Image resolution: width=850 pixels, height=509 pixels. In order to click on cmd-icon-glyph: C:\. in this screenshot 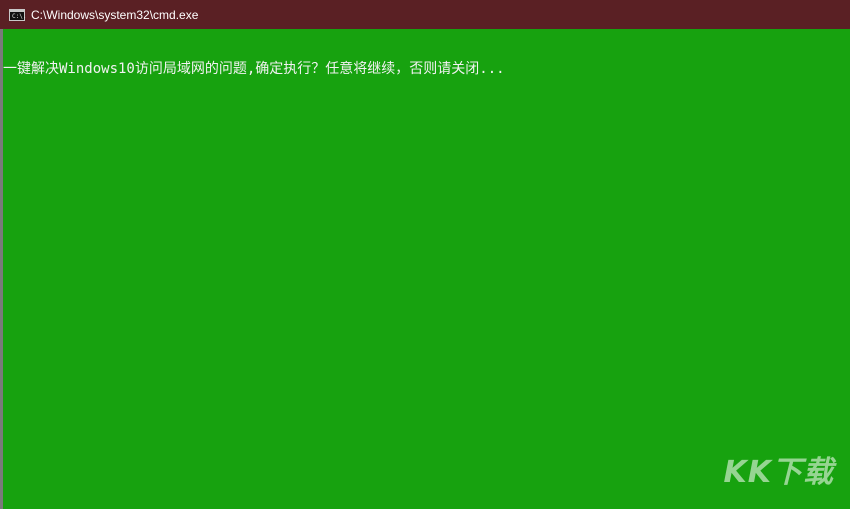, I will do `click(19, 16)`.